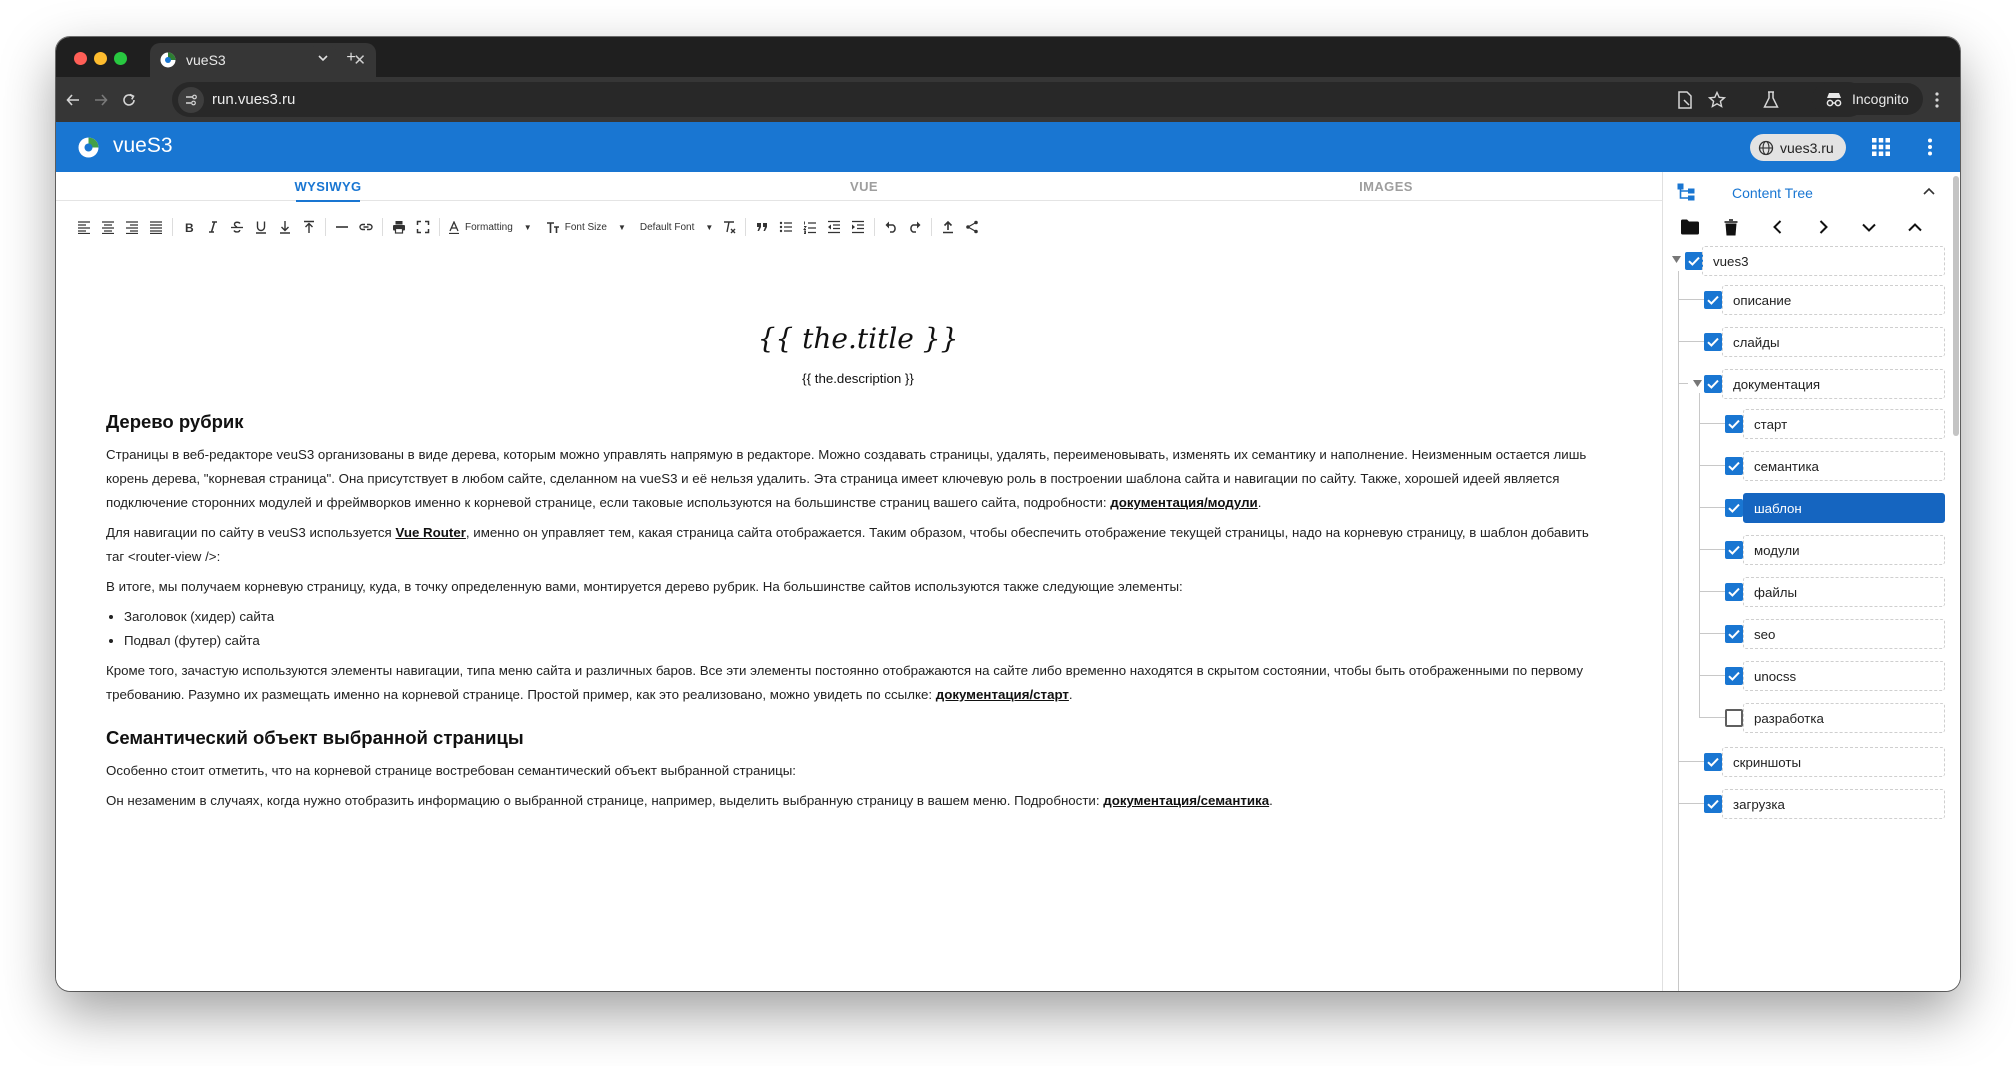 Image resolution: width=2016 pixels, height=1066 pixels. Describe the element at coordinates (1019, 99) in the screenshot. I see `address-bar: run.vues3.ru` at that location.